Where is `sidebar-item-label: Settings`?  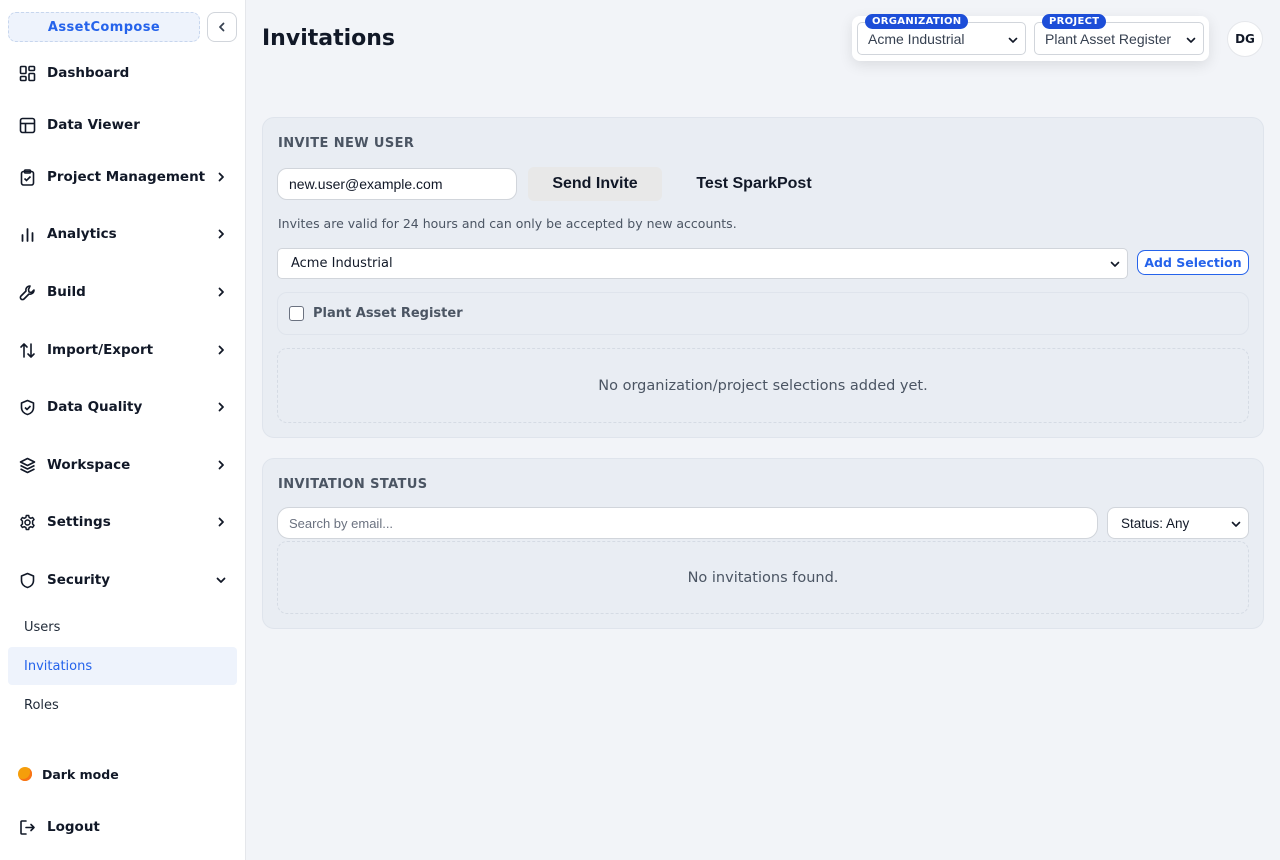 sidebar-item-label: Settings is located at coordinates (79, 522).